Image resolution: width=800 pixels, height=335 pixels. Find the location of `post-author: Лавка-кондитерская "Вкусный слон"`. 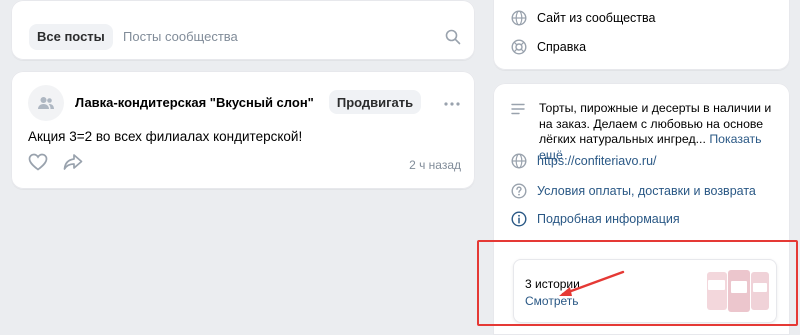

post-author: Лавка-кондитерская "Вкусный слон" is located at coordinates (194, 102).